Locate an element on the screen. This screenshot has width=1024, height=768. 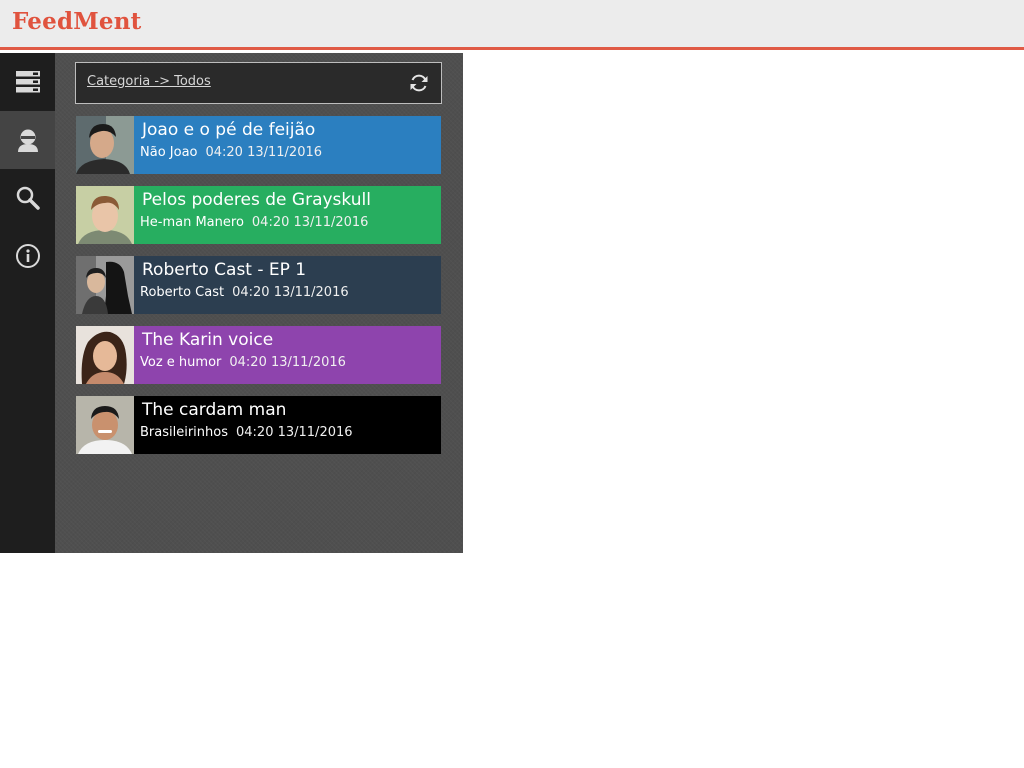
search-icon is located at coordinates (28, 198).